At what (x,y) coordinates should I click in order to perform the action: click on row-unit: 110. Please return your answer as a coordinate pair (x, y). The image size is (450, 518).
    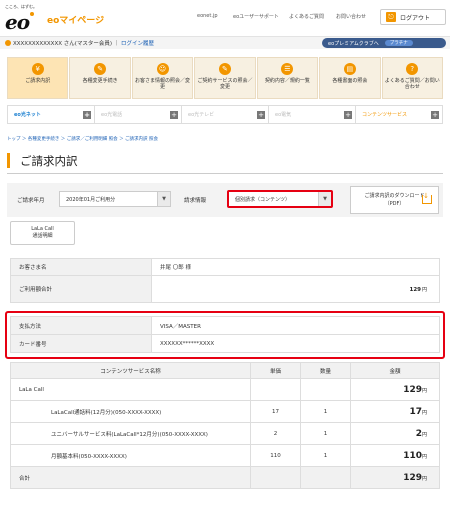
    Looking at the image, I should click on (275, 455).